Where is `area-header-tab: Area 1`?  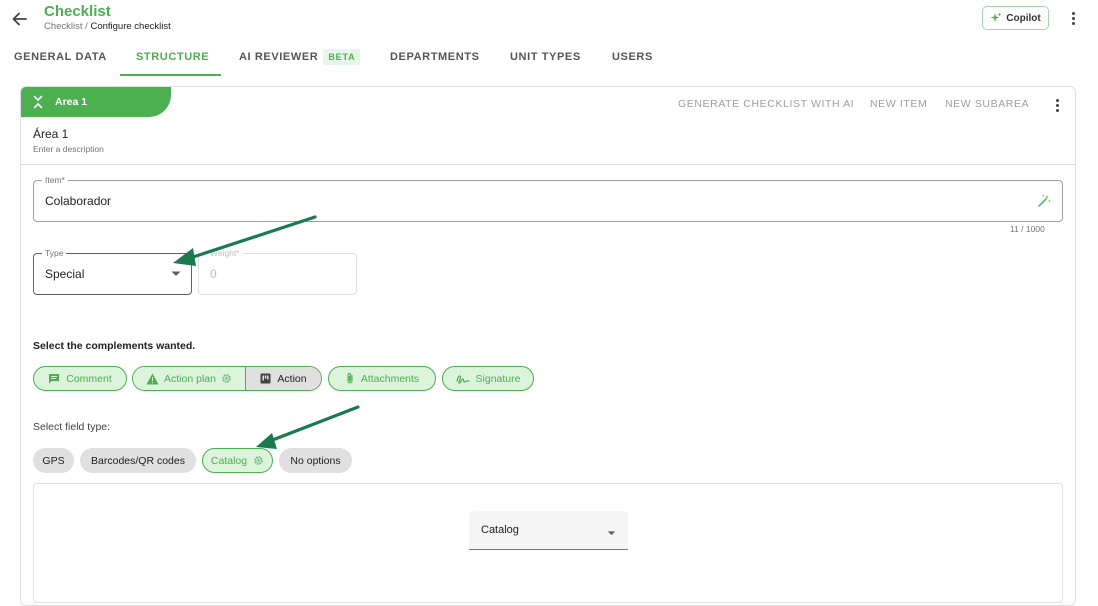 area-header-tab: Area 1 is located at coordinates (96, 102).